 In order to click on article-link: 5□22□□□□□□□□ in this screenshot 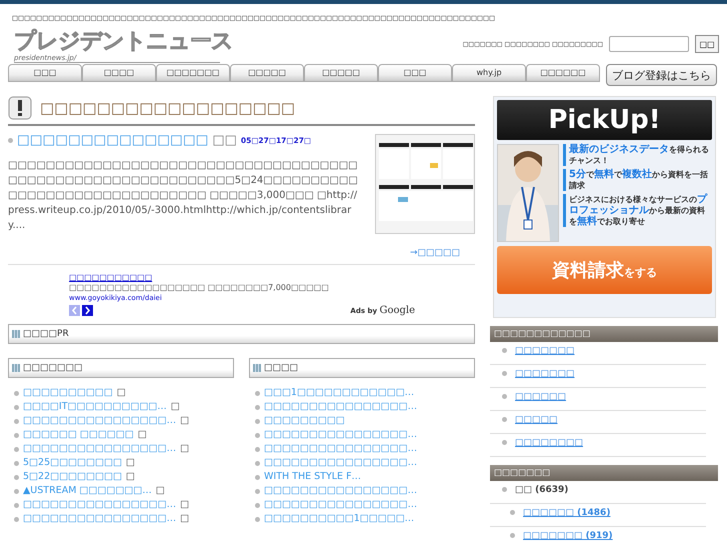, I will do `click(72, 477)`.